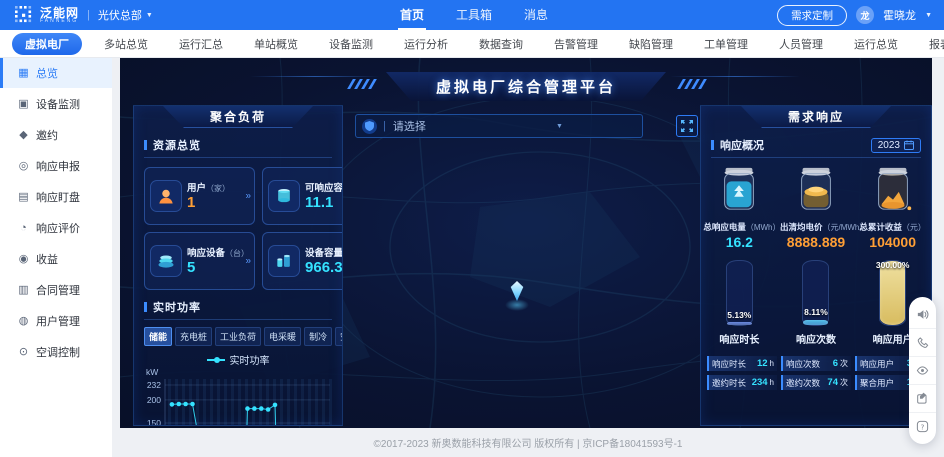 Image resolution: width=944 pixels, height=457 pixels. What do you see at coordinates (191, 268) in the screenshot?
I see `card-value: 5` at bounding box center [191, 268].